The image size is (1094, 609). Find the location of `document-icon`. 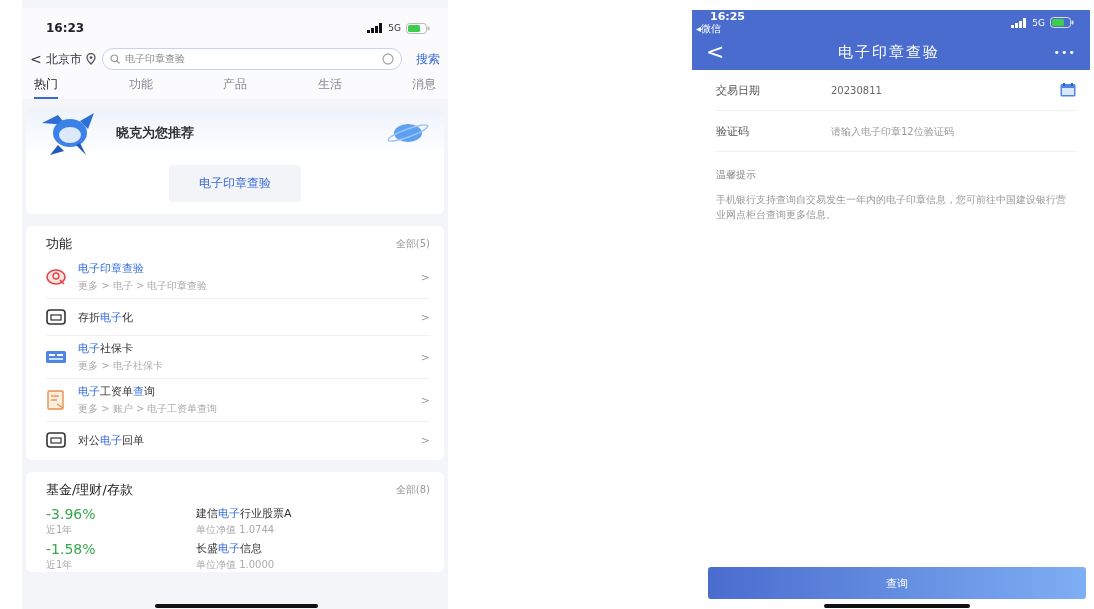

document-icon is located at coordinates (56, 400).